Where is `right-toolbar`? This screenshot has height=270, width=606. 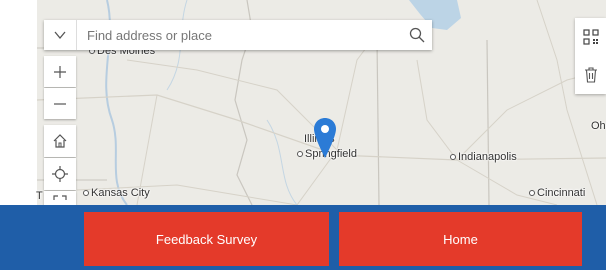
right-toolbar is located at coordinates (590, 56).